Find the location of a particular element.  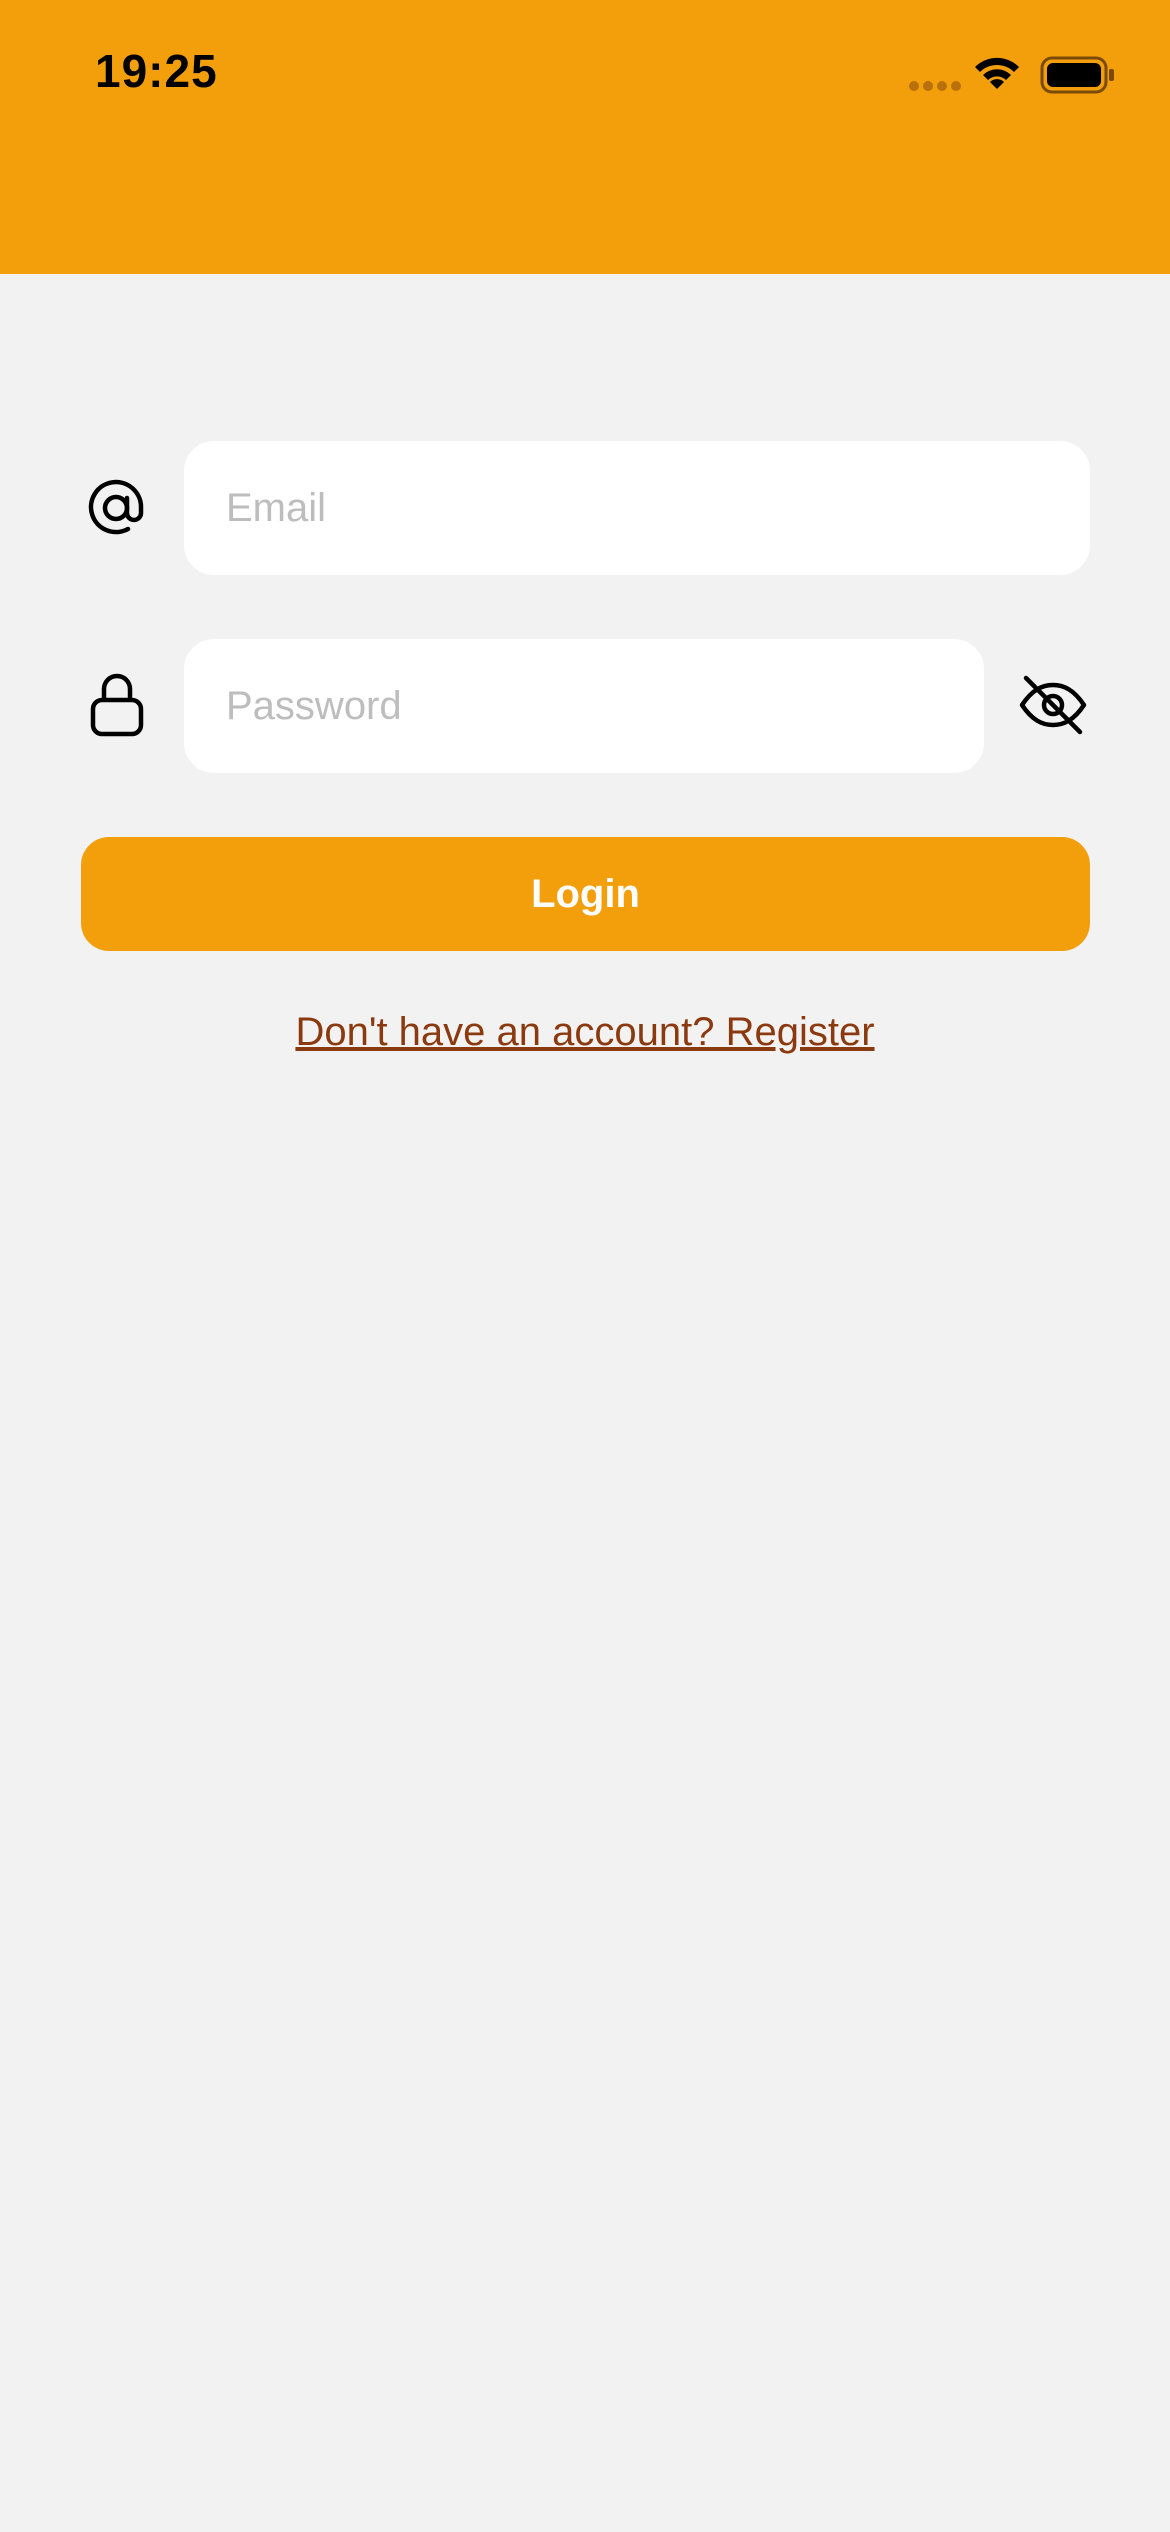

password-field: Password is located at coordinates (584, 706).